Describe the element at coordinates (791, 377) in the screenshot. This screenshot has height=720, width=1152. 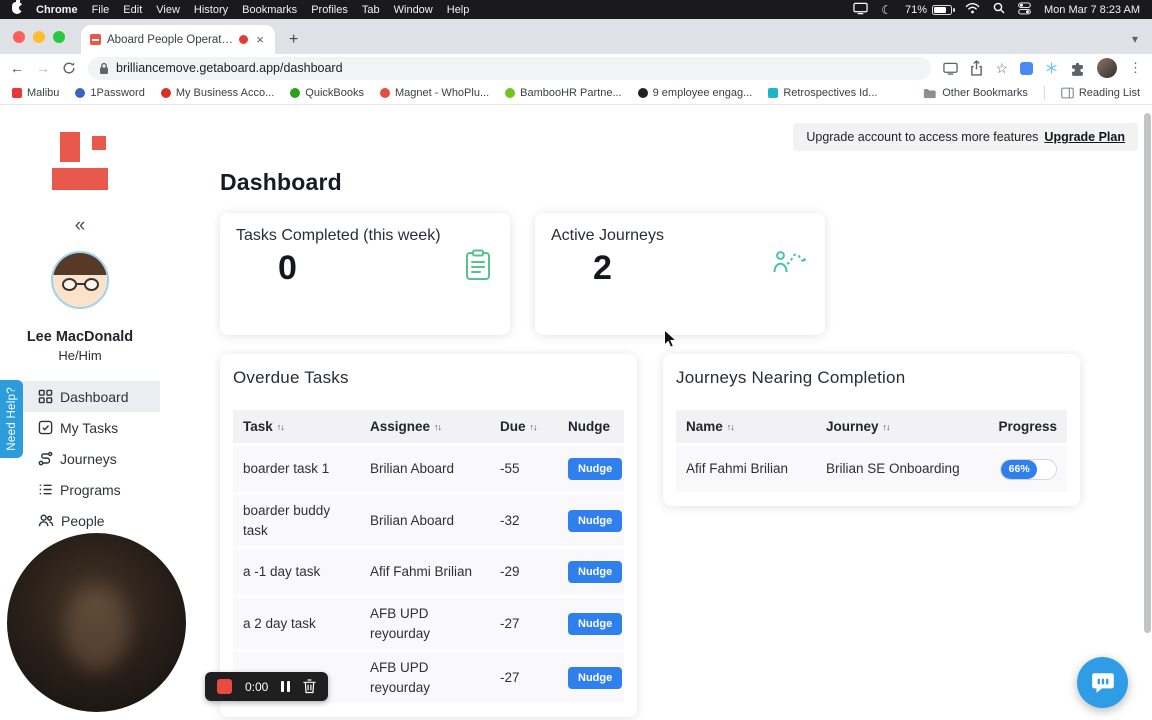
I see `card-title: Journeys Nearing Completion` at that location.